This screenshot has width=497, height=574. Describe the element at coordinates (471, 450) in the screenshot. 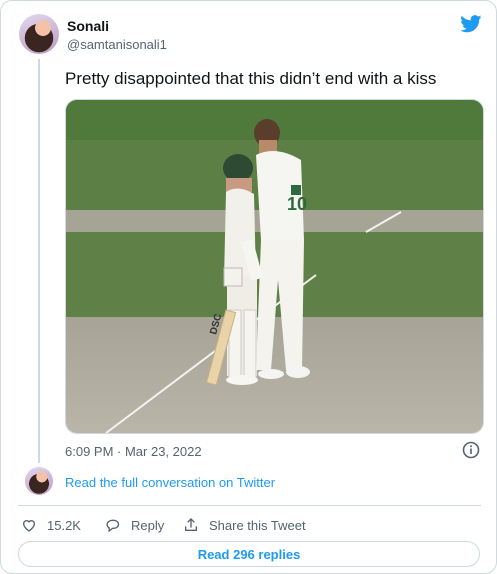

I see `info-icon` at that location.